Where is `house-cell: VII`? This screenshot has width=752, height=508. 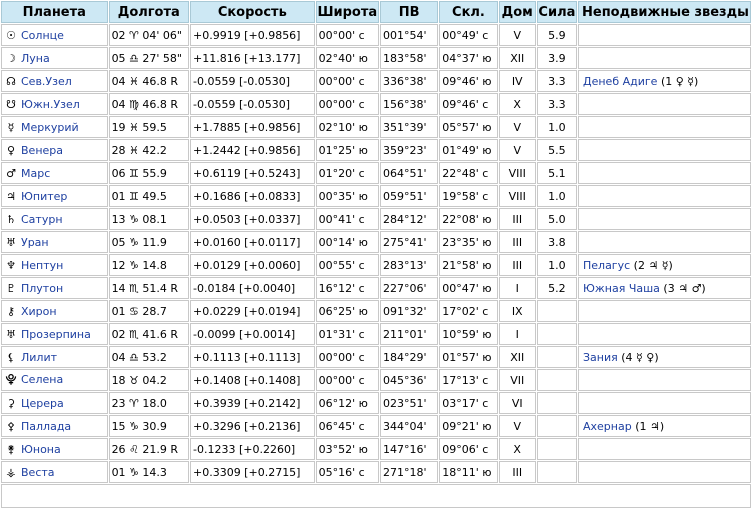
house-cell: VII is located at coordinates (517, 380).